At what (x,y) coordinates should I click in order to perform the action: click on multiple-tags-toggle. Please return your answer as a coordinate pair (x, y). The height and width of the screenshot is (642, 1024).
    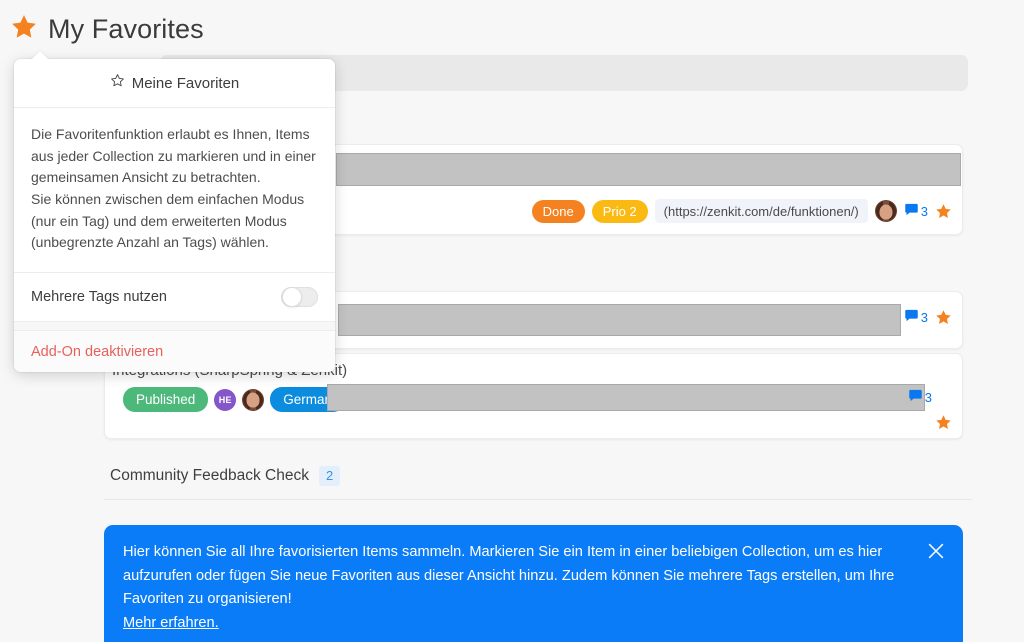
    Looking at the image, I should click on (299, 297).